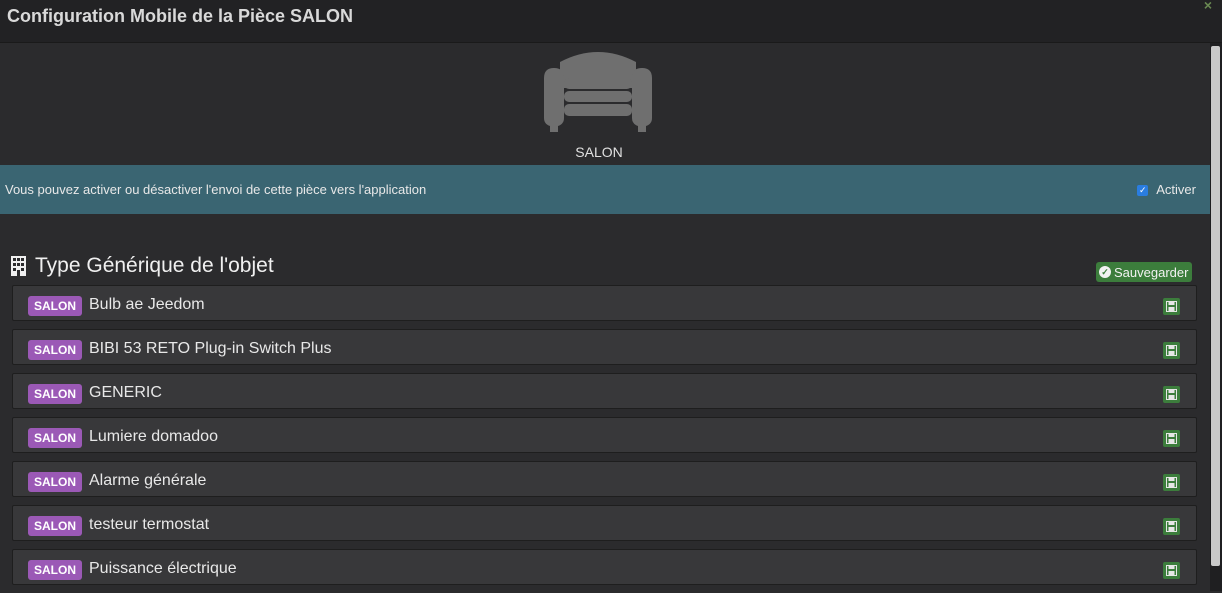 The height and width of the screenshot is (593, 1222). What do you see at coordinates (210, 348) in the screenshot?
I see `object-name: BIBI 53 RETO Plug-in Switch Plus` at bounding box center [210, 348].